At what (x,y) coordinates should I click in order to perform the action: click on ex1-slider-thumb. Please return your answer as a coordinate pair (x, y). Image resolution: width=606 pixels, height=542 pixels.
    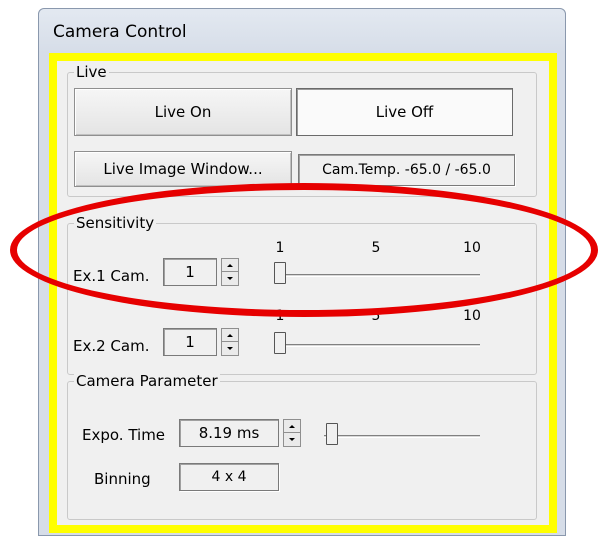
    Looking at the image, I should click on (280, 273).